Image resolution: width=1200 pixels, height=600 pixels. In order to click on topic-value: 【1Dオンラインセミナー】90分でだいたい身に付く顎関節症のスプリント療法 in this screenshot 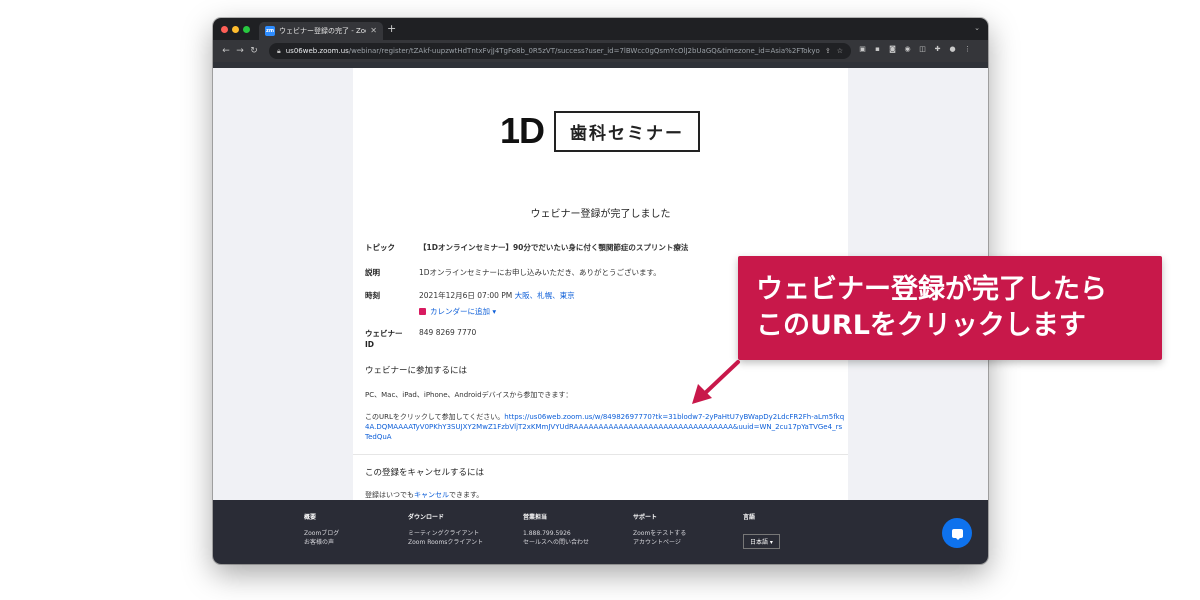, I will do `click(554, 247)`.